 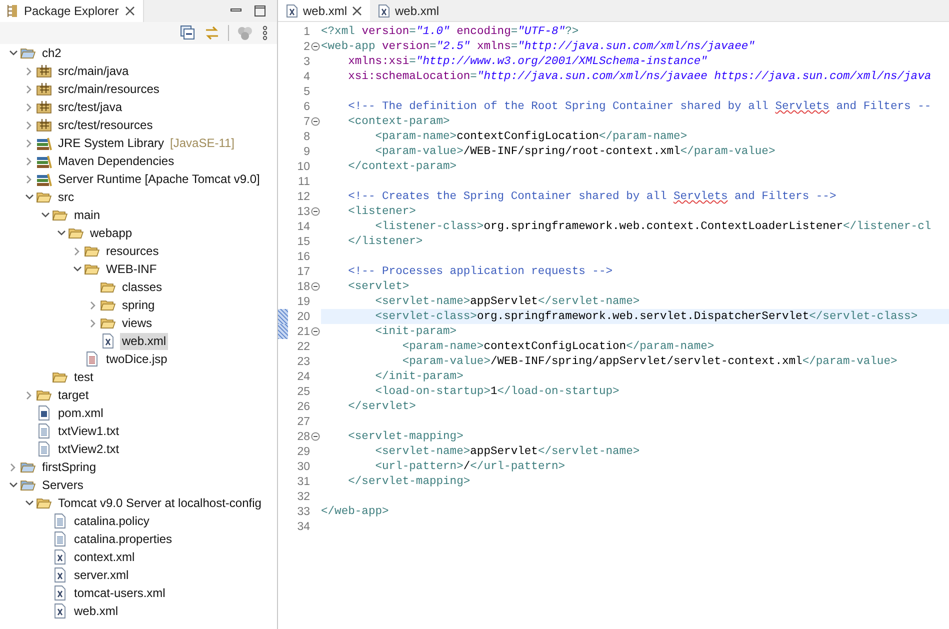 What do you see at coordinates (104, 557) in the screenshot?
I see `tree-item: context.xml` at bounding box center [104, 557].